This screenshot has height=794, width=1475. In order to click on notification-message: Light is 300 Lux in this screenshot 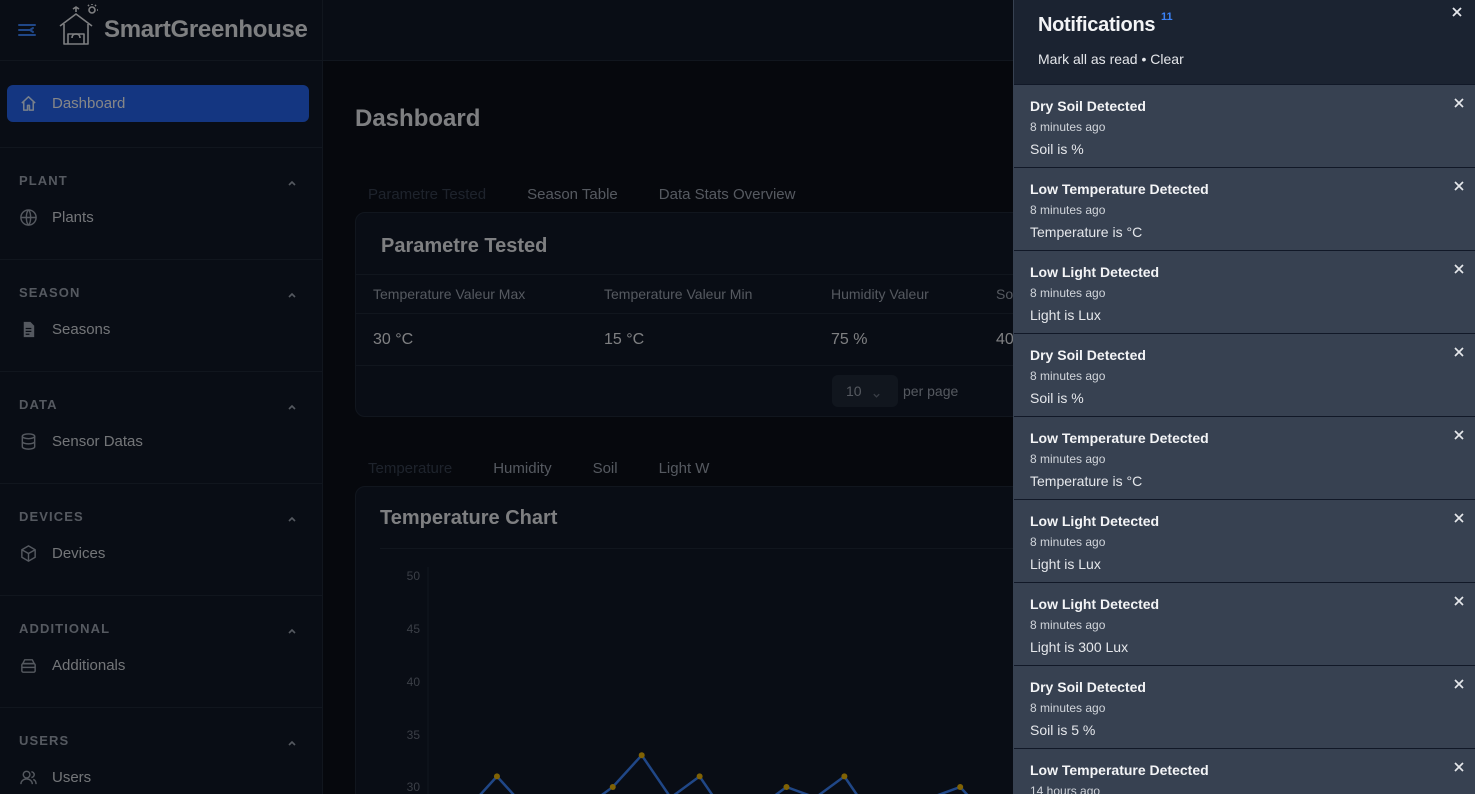, I will do `click(1079, 647)`.